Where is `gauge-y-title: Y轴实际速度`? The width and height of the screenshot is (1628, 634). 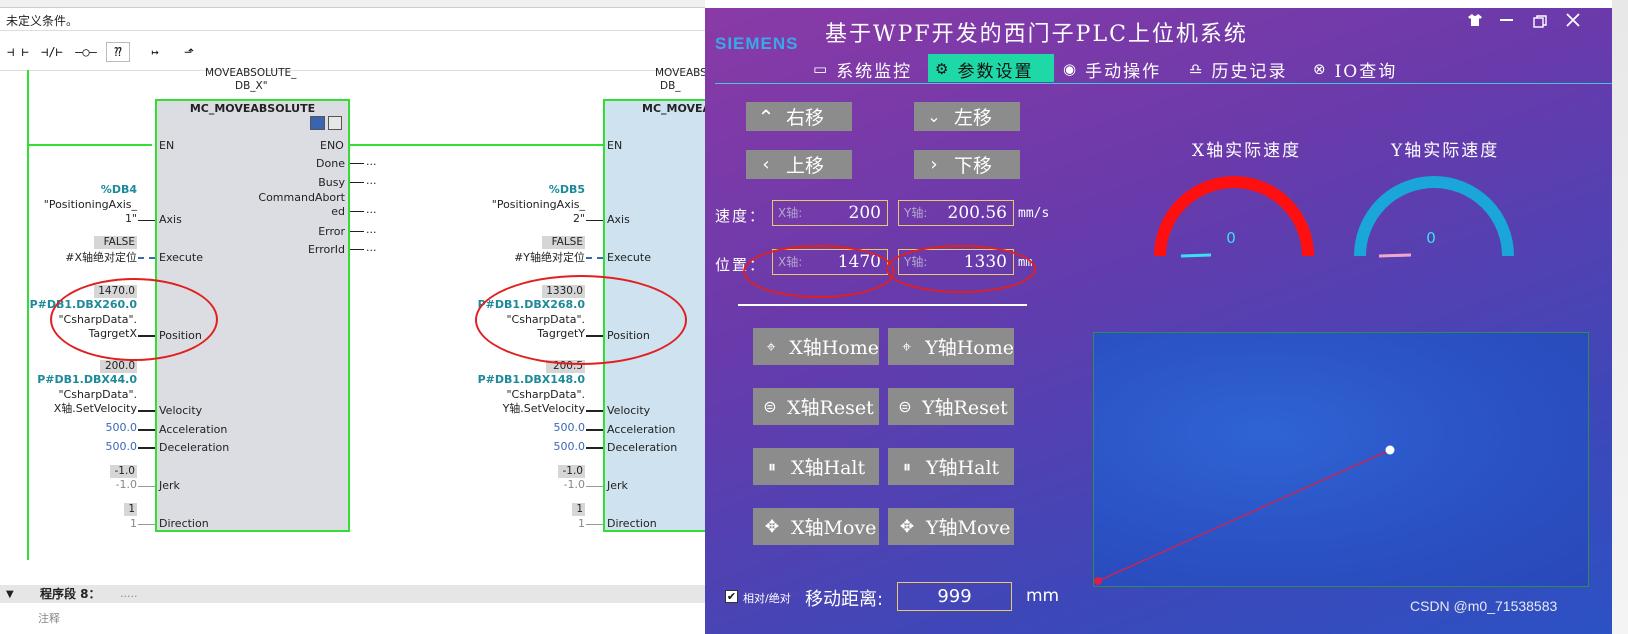 gauge-y-title: Y轴实际速度 is located at coordinates (1445, 151).